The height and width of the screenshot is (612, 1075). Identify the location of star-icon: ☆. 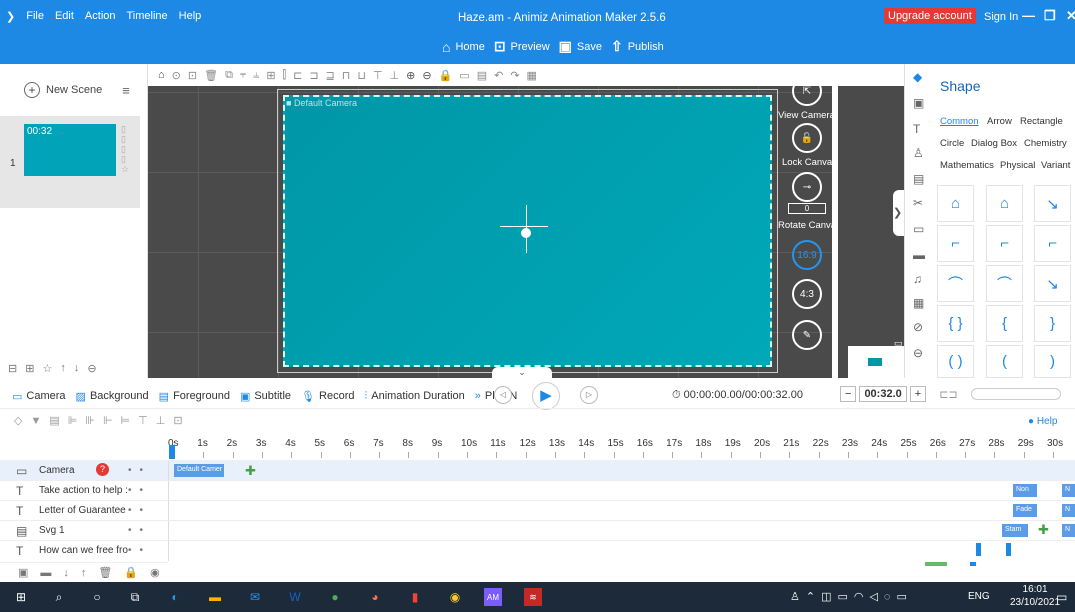
(47, 368).